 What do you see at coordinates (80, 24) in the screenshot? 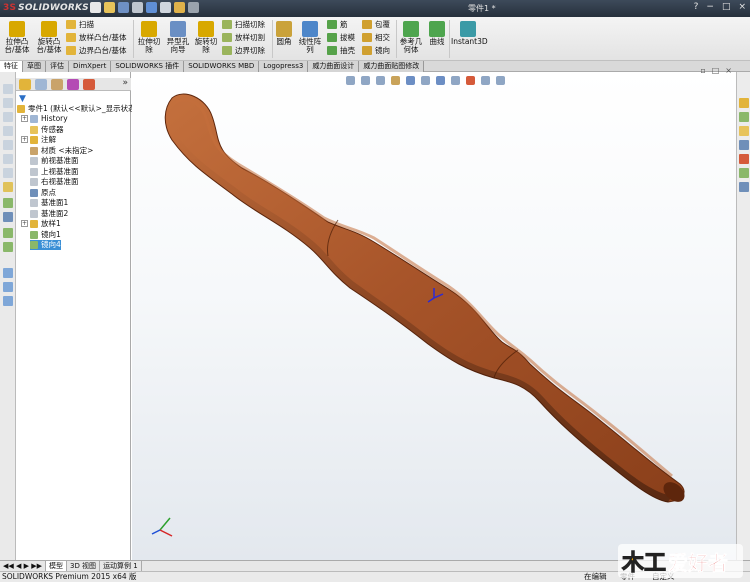
I see `sweep-button: 扫描` at bounding box center [80, 24].